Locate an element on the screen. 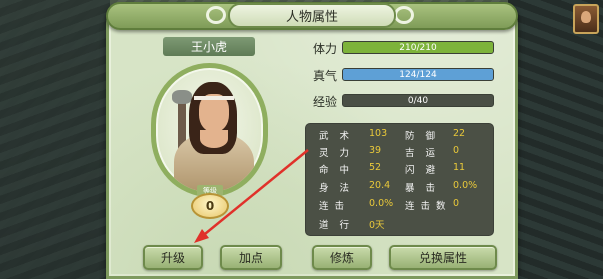 The height and width of the screenshot is (279, 603). character-neck is located at coordinates (214, 139).